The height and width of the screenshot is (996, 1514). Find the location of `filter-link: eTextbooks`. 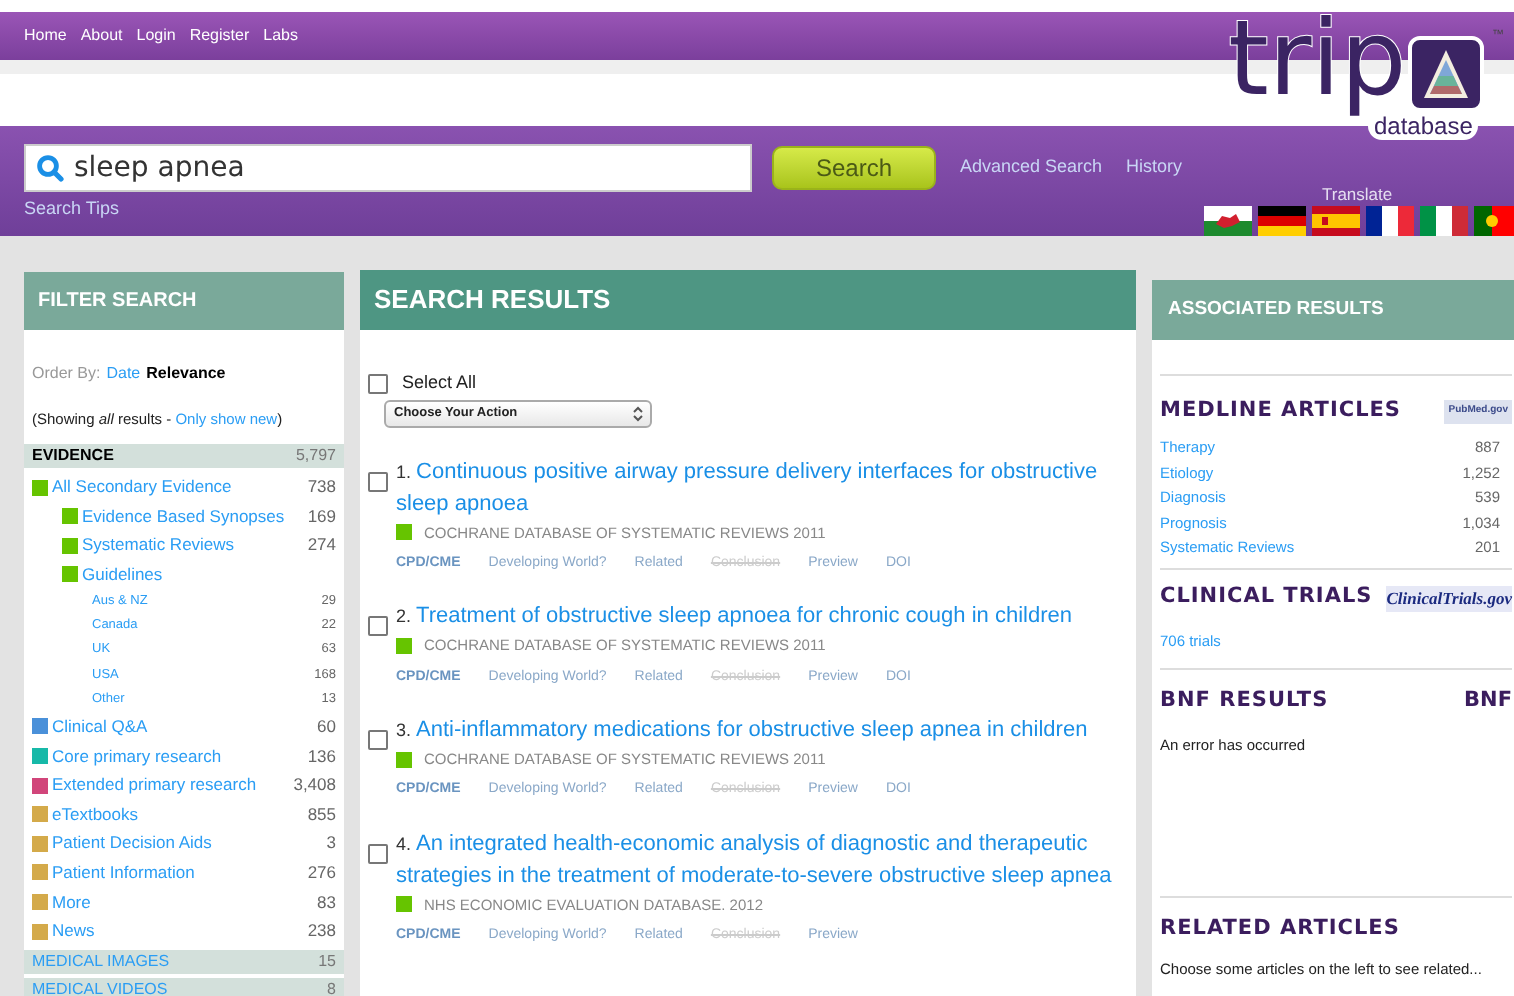

filter-link: eTextbooks is located at coordinates (95, 814).